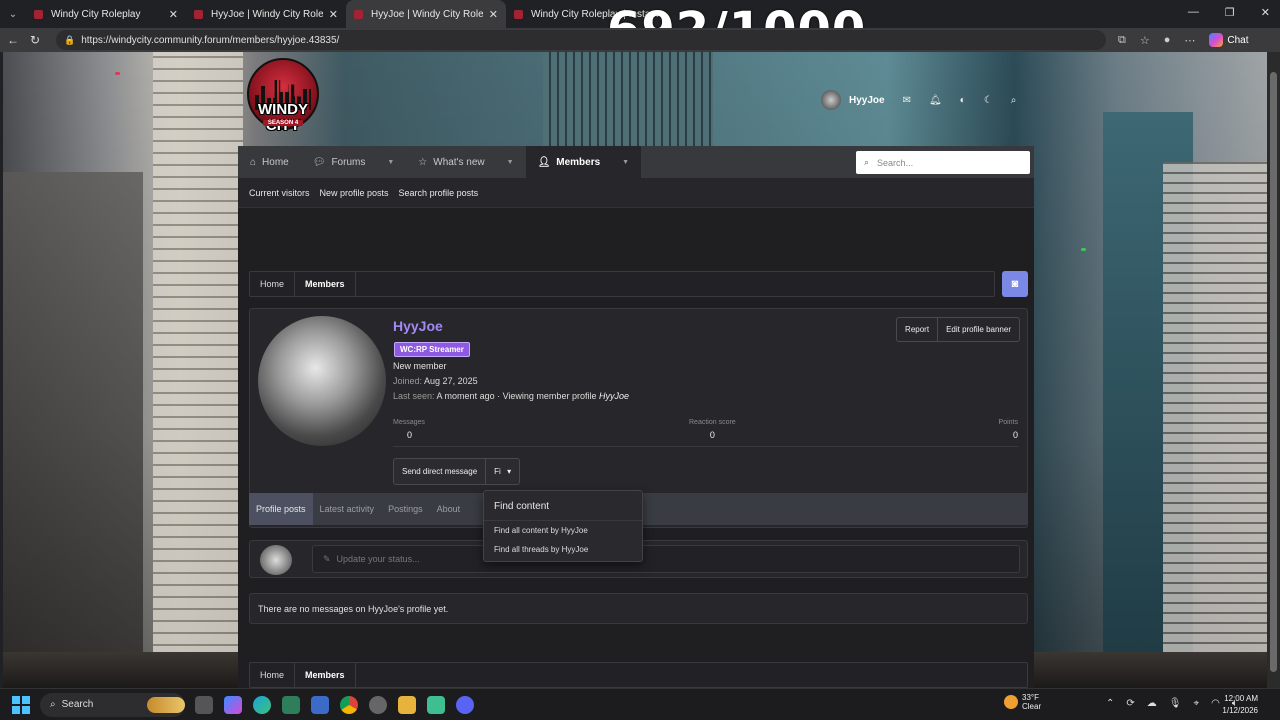  What do you see at coordinates (106, 14) in the screenshot?
I see `browser-tab-1: Windy City Roleplay ✕` at bounding box center [106, 14].